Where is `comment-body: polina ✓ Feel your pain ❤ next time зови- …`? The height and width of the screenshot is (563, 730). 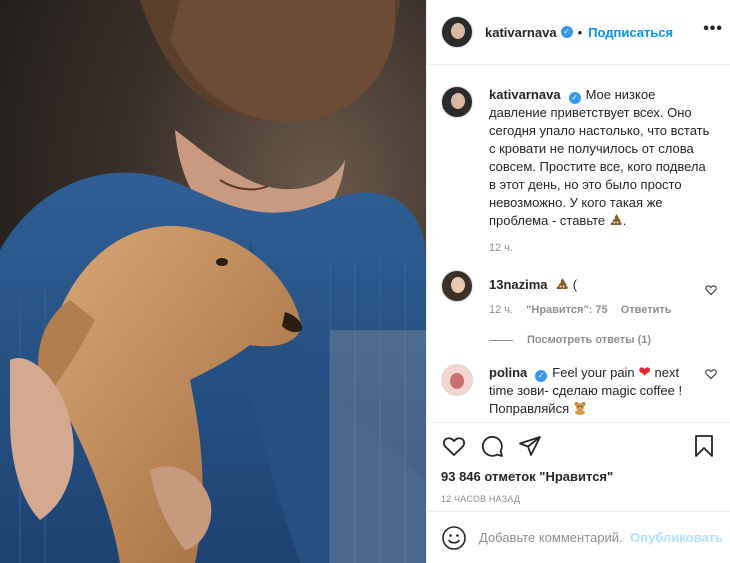
comment-body: polina ✓ Feel your pain ❤ next time зови- … is located at coordinates (594, 391).